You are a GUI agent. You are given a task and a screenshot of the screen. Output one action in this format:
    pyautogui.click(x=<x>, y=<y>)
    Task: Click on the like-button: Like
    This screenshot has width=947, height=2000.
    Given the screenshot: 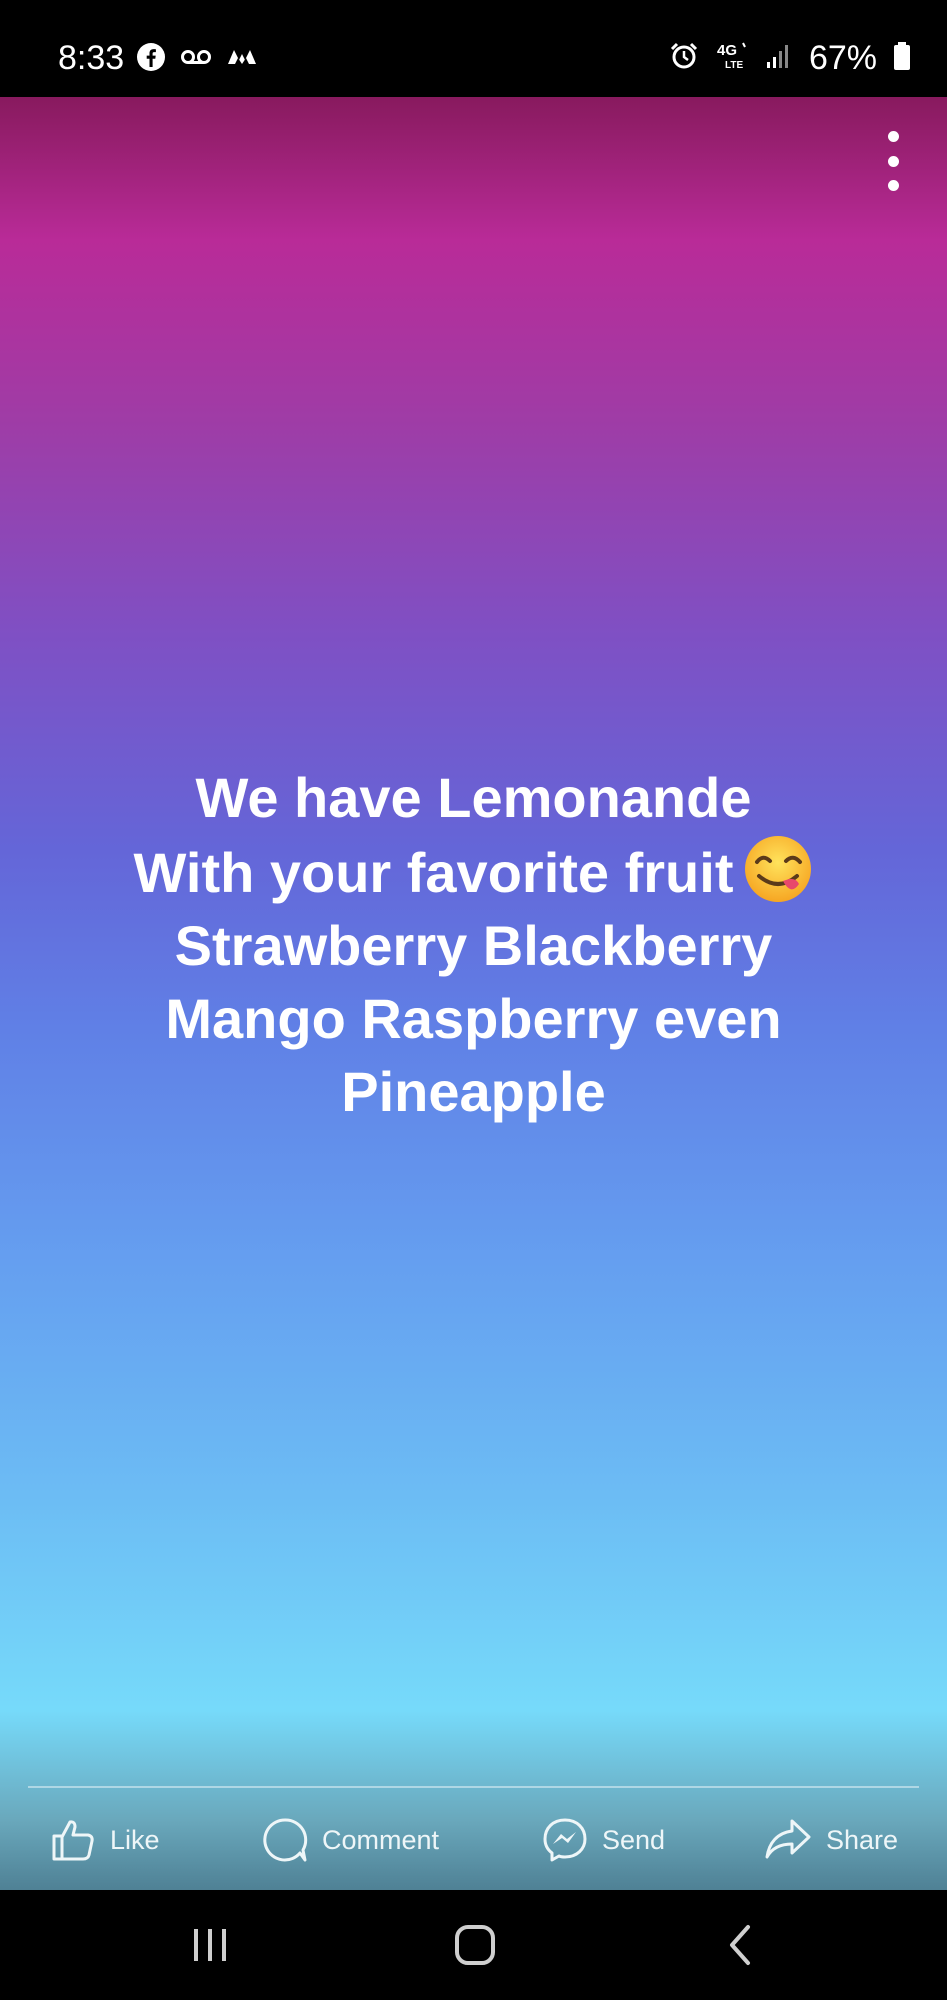 What is the action you would take?
    pyautogui.click(x=105, y=1840)
    